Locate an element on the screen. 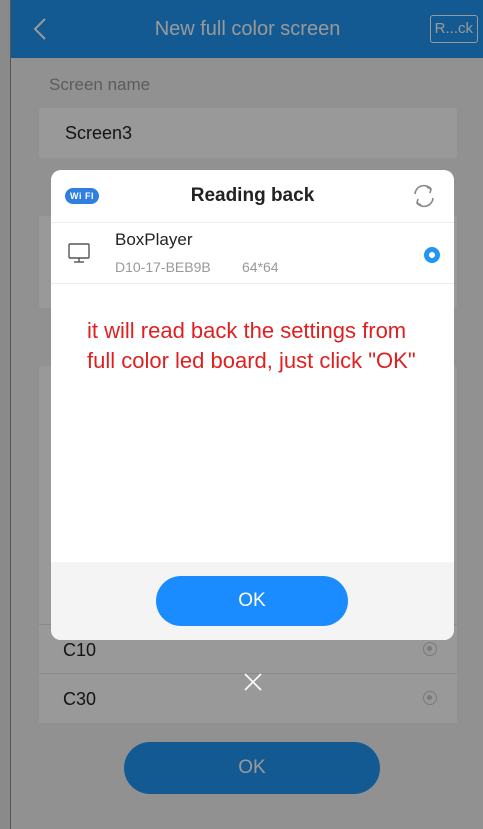 This screenshot has width=483, height=829. dialog-ok-button: OK is located at coordinates (252, 601).